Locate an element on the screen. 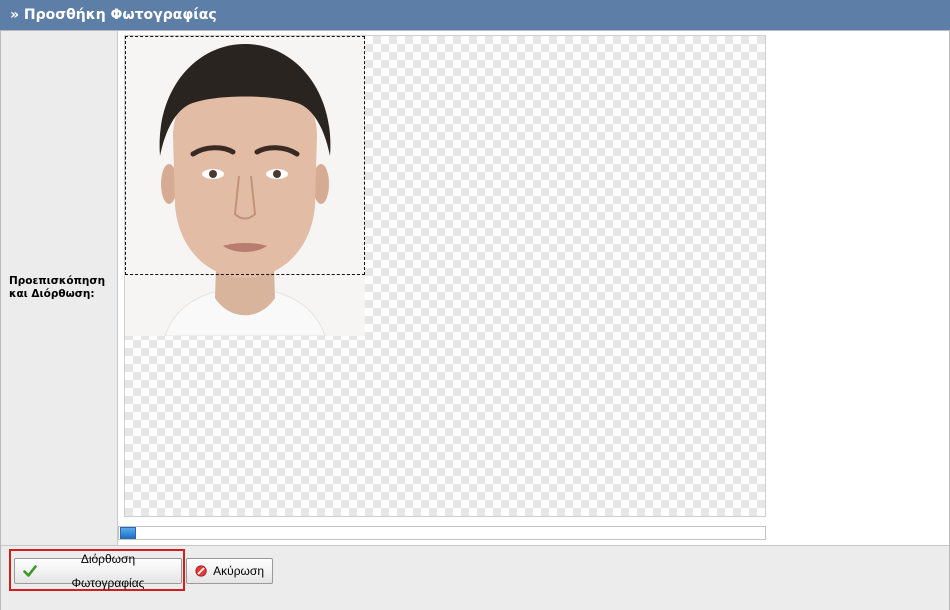  zoom-slider-thumb is located at coordinates (128, 533).